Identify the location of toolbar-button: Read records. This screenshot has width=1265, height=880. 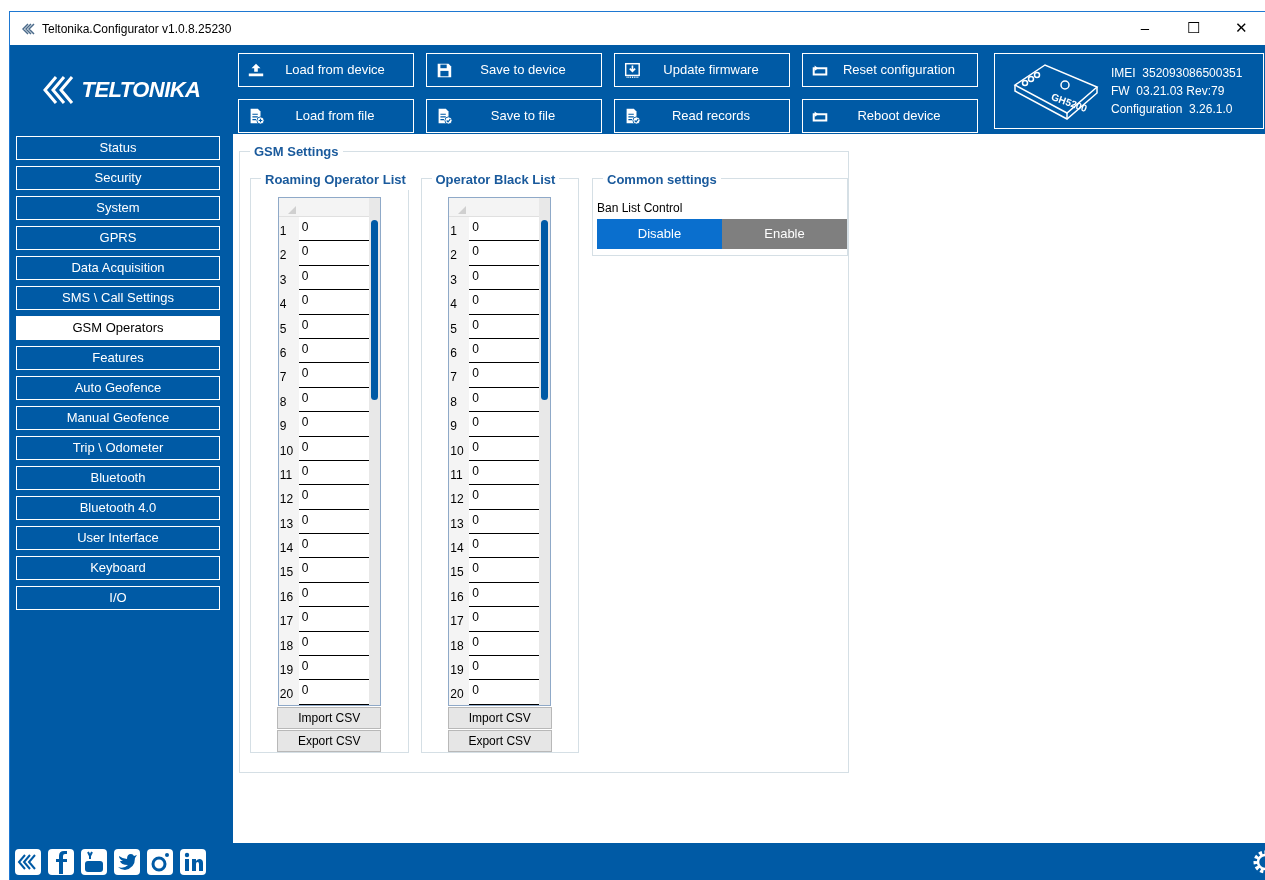
(702, 115).